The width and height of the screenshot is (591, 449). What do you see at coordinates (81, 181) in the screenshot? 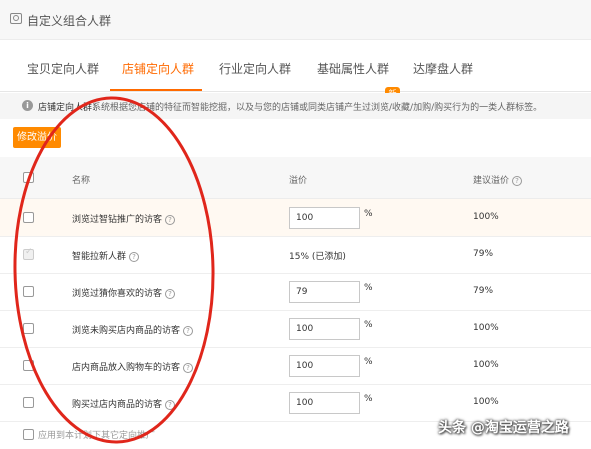
I see `column-name: 名称` at bounding box center [81, 181].